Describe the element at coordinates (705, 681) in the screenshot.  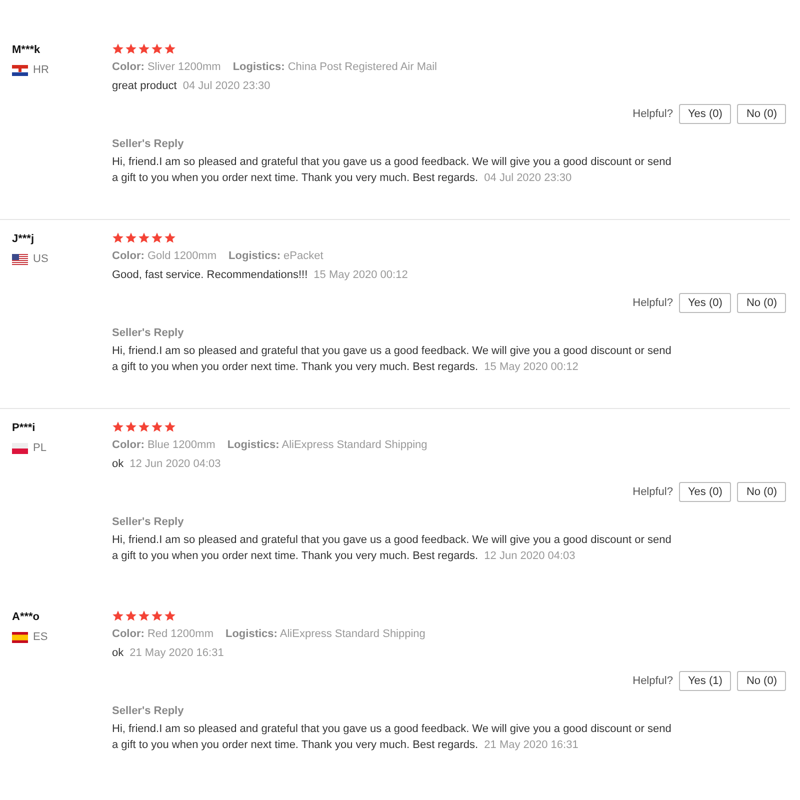
I see `yes-button: Yes (1)` at that location.